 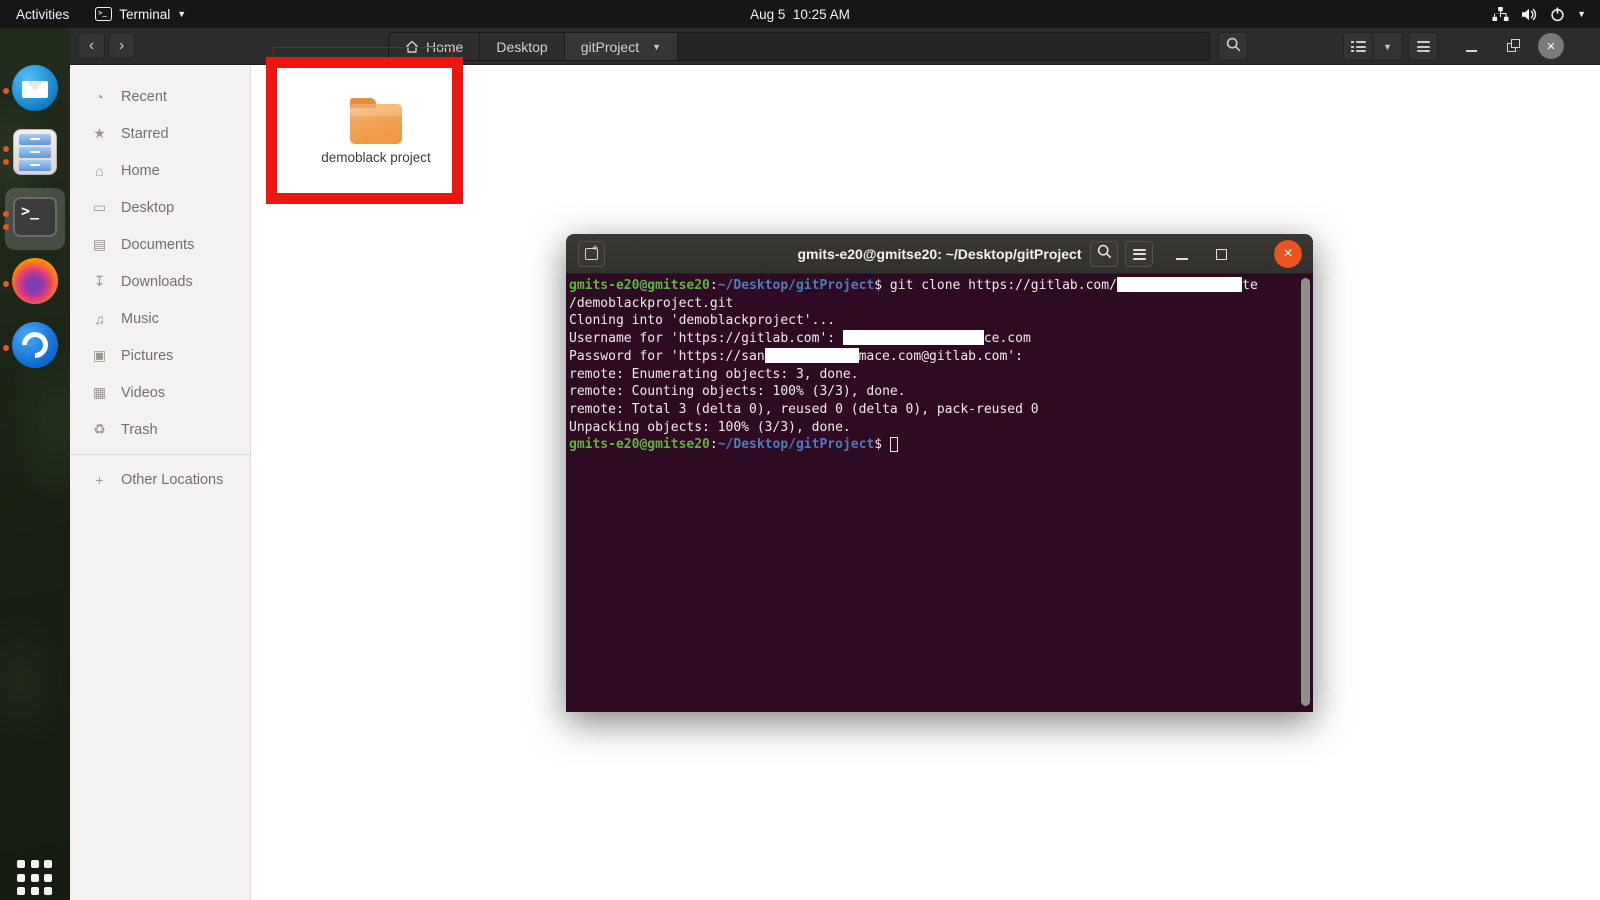 What do you see at coordinates (160, 479) in the screenshot?
I see `sidebar-item-other-locations: + Other Locations` at bounding box center [160, 479].